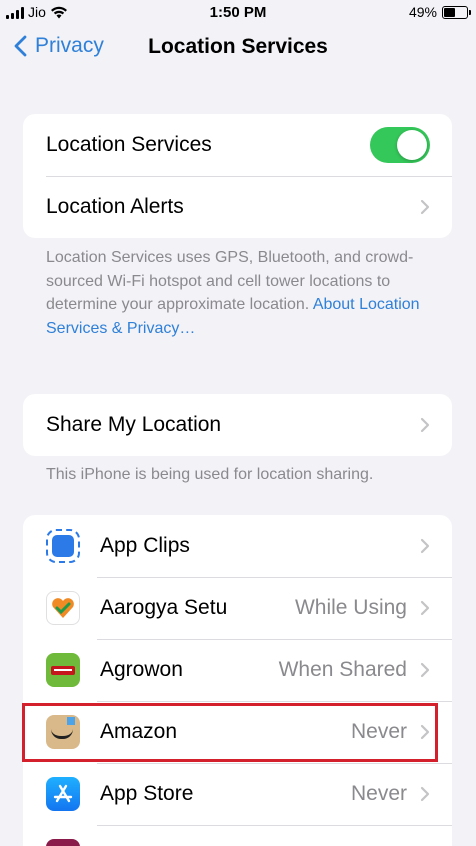  Describe the element at coordinates (237, 546) in the screenshot. I see `app-row-app-clips: App Clips` at that location.